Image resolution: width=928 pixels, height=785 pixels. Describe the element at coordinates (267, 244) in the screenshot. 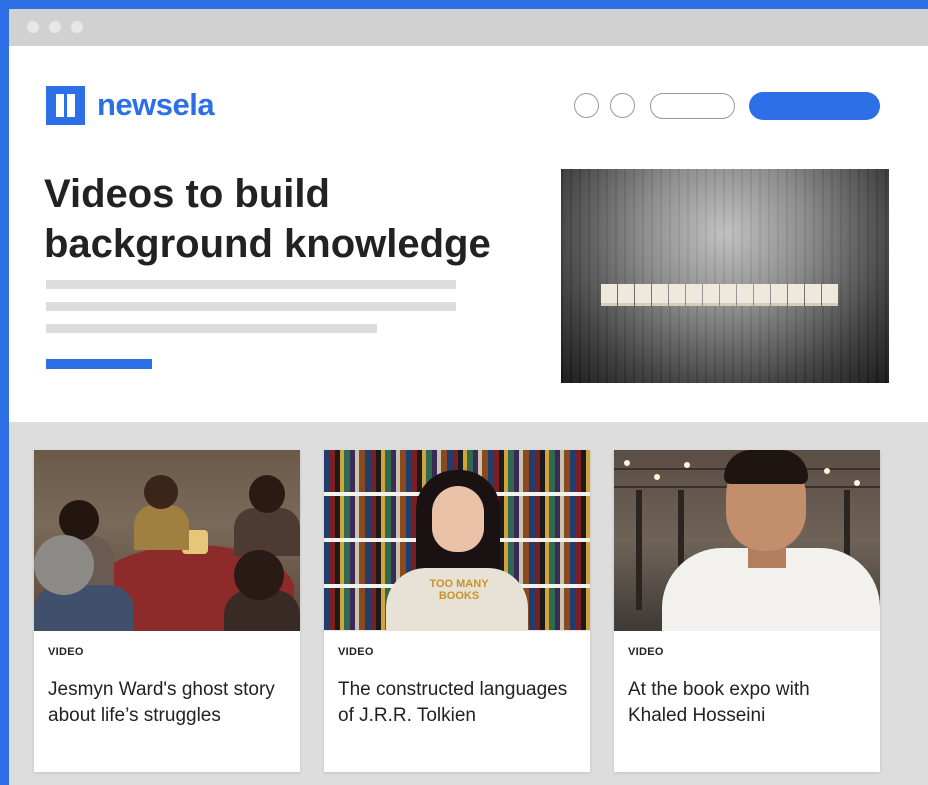

I see `hero-title-line-2: background knowledge` at that location.